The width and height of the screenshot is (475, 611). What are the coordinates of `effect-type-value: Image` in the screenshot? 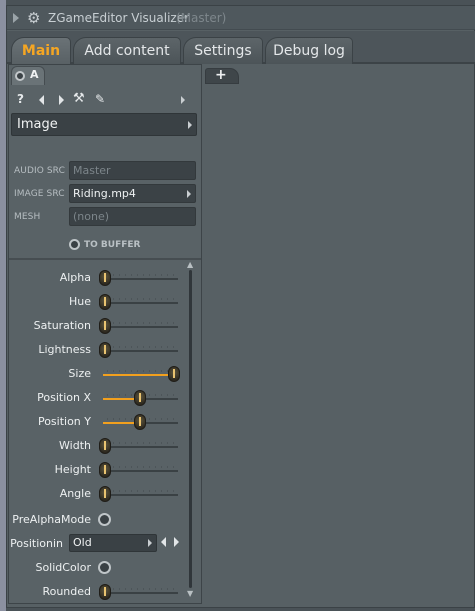 It's located at (37, 124).